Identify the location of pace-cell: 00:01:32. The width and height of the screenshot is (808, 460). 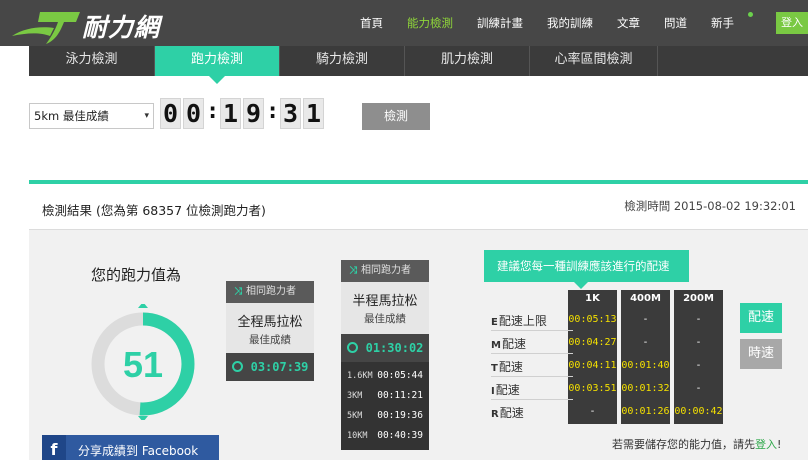
(645, 388).